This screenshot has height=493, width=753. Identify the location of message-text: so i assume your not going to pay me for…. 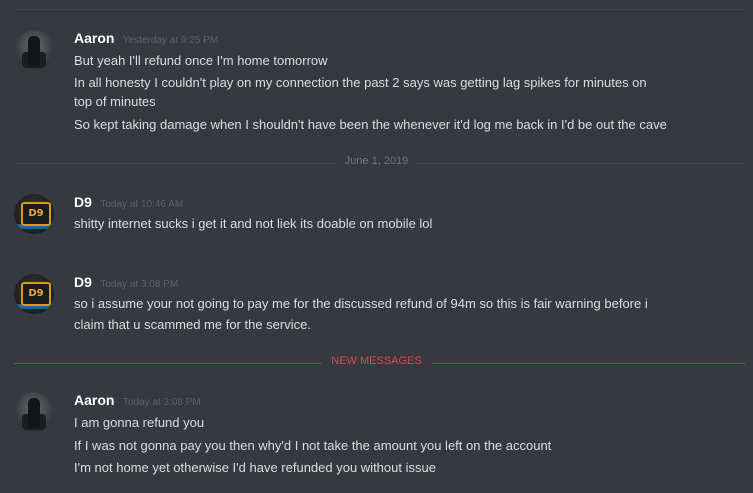
(361, 303).